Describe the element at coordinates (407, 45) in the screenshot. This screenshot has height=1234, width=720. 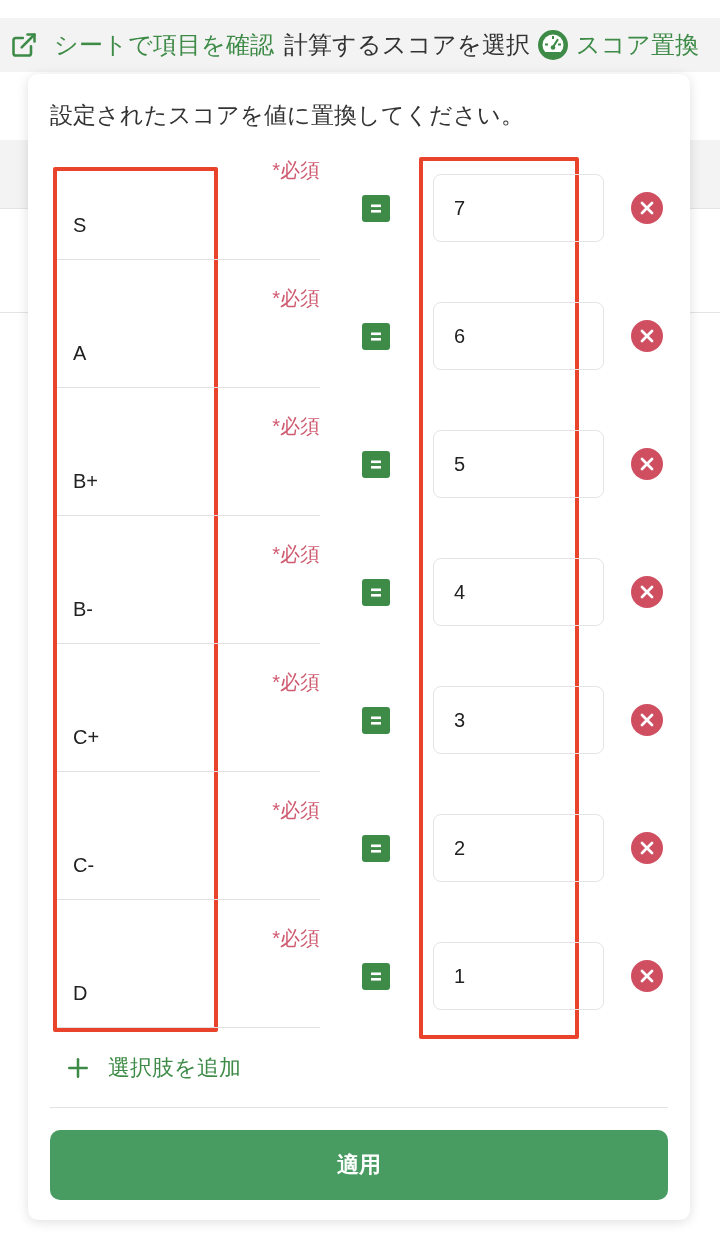
I see `toolbar-title: 計算するスコアを選択` at that location.